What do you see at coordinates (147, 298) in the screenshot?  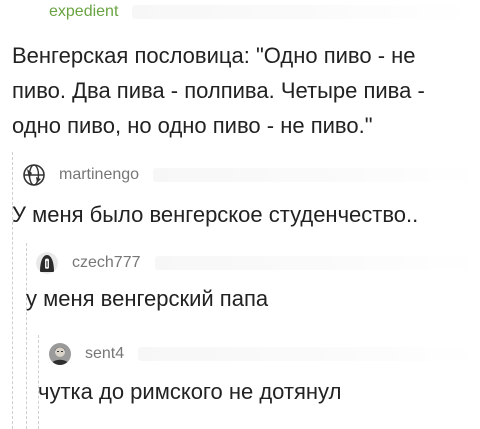 I see `comment-text: у меня венгерский папа` at bounding box center [147, 298].